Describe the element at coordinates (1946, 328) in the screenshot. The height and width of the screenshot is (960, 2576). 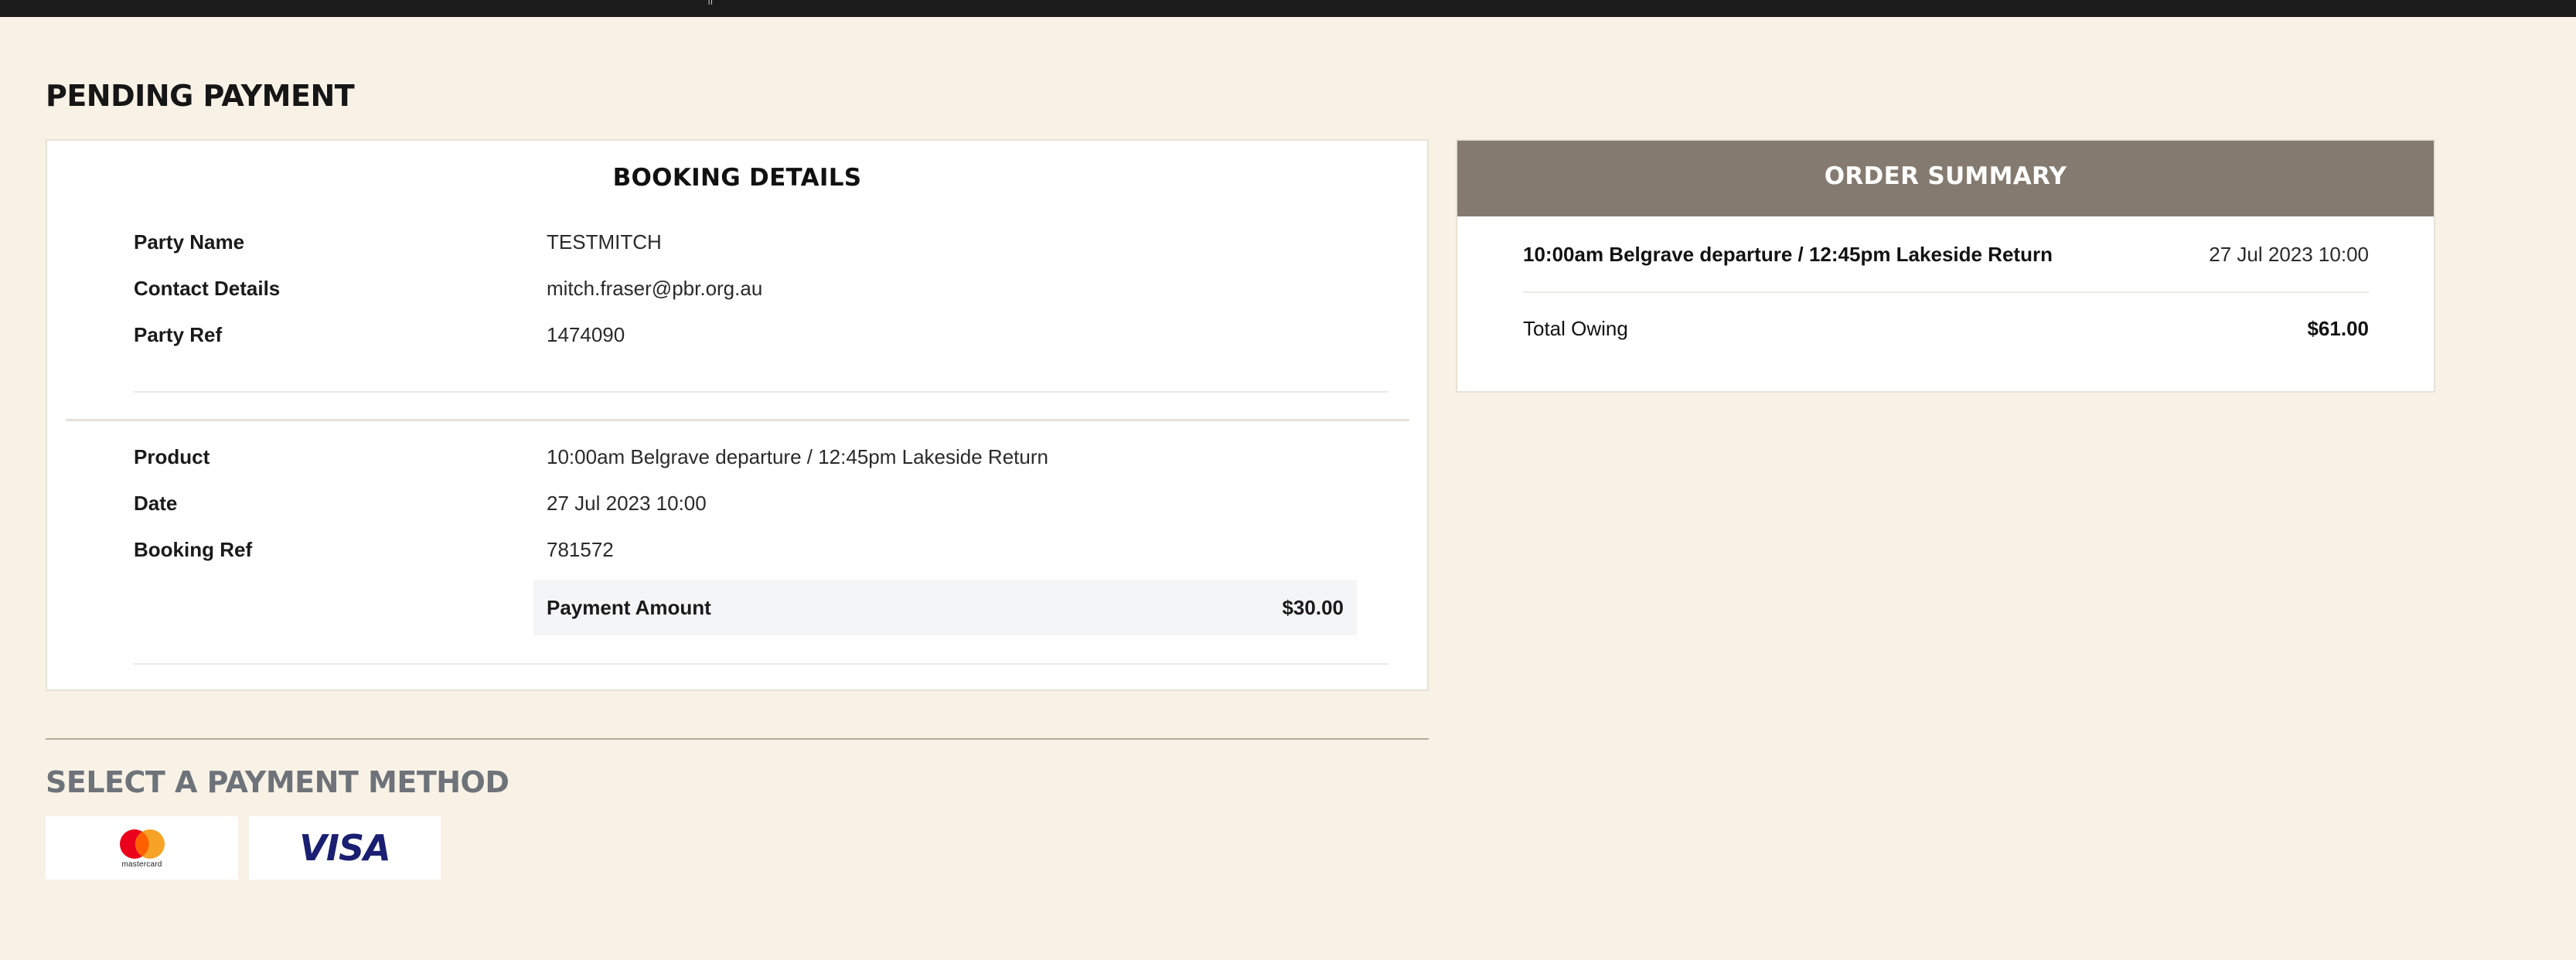
I see `summary-total-row: Total Owing $61.00` at that location.